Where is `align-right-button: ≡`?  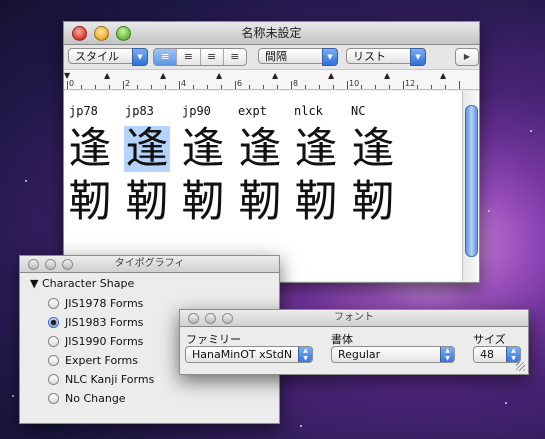
align-right-button: ≡ is located at coordinates (235, 57).